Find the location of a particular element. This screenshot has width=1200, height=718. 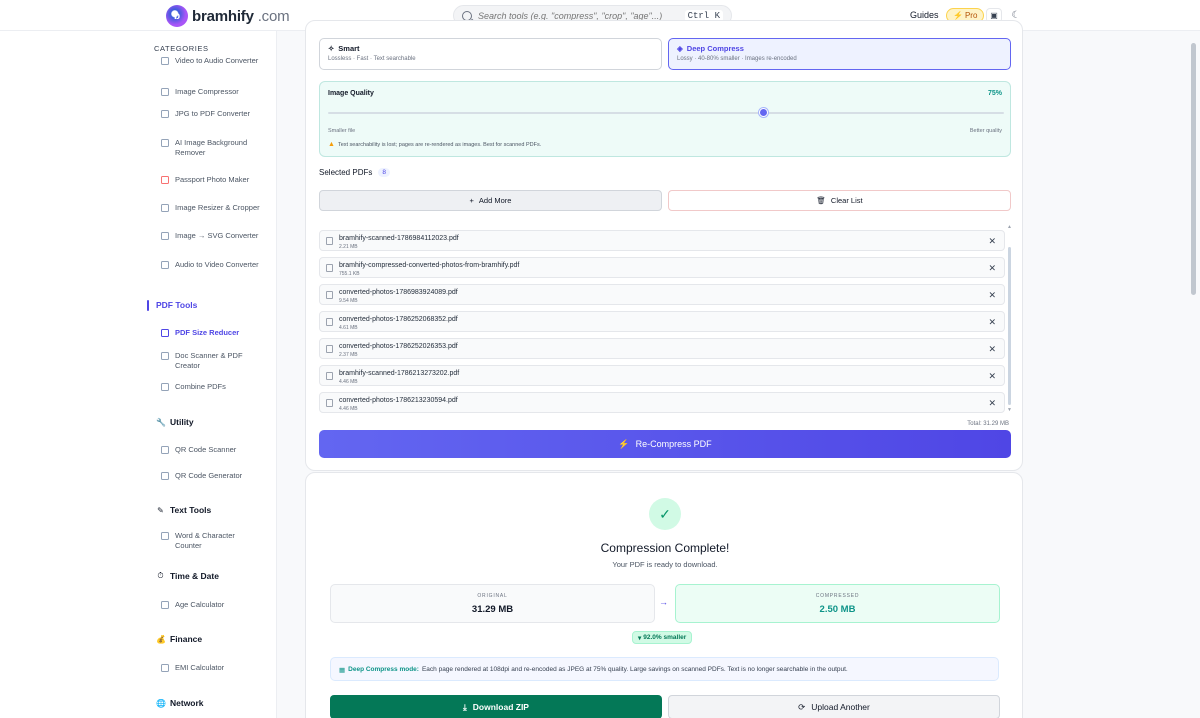

logo-mark-icon: b is located at coordinates (177, 16).